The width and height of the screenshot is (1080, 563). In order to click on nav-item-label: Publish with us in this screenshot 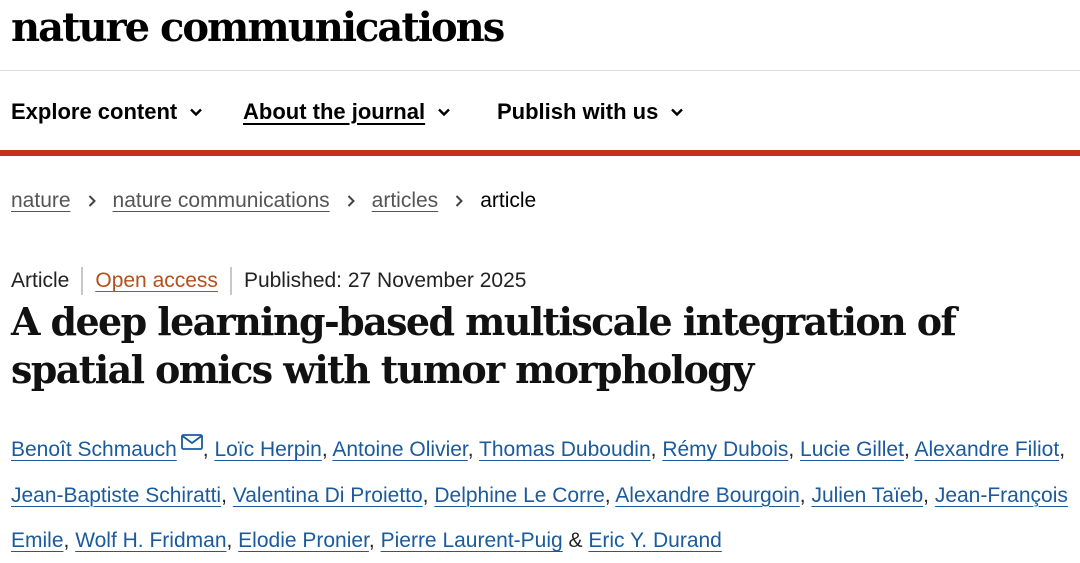, I will do `click(578, 111)`.